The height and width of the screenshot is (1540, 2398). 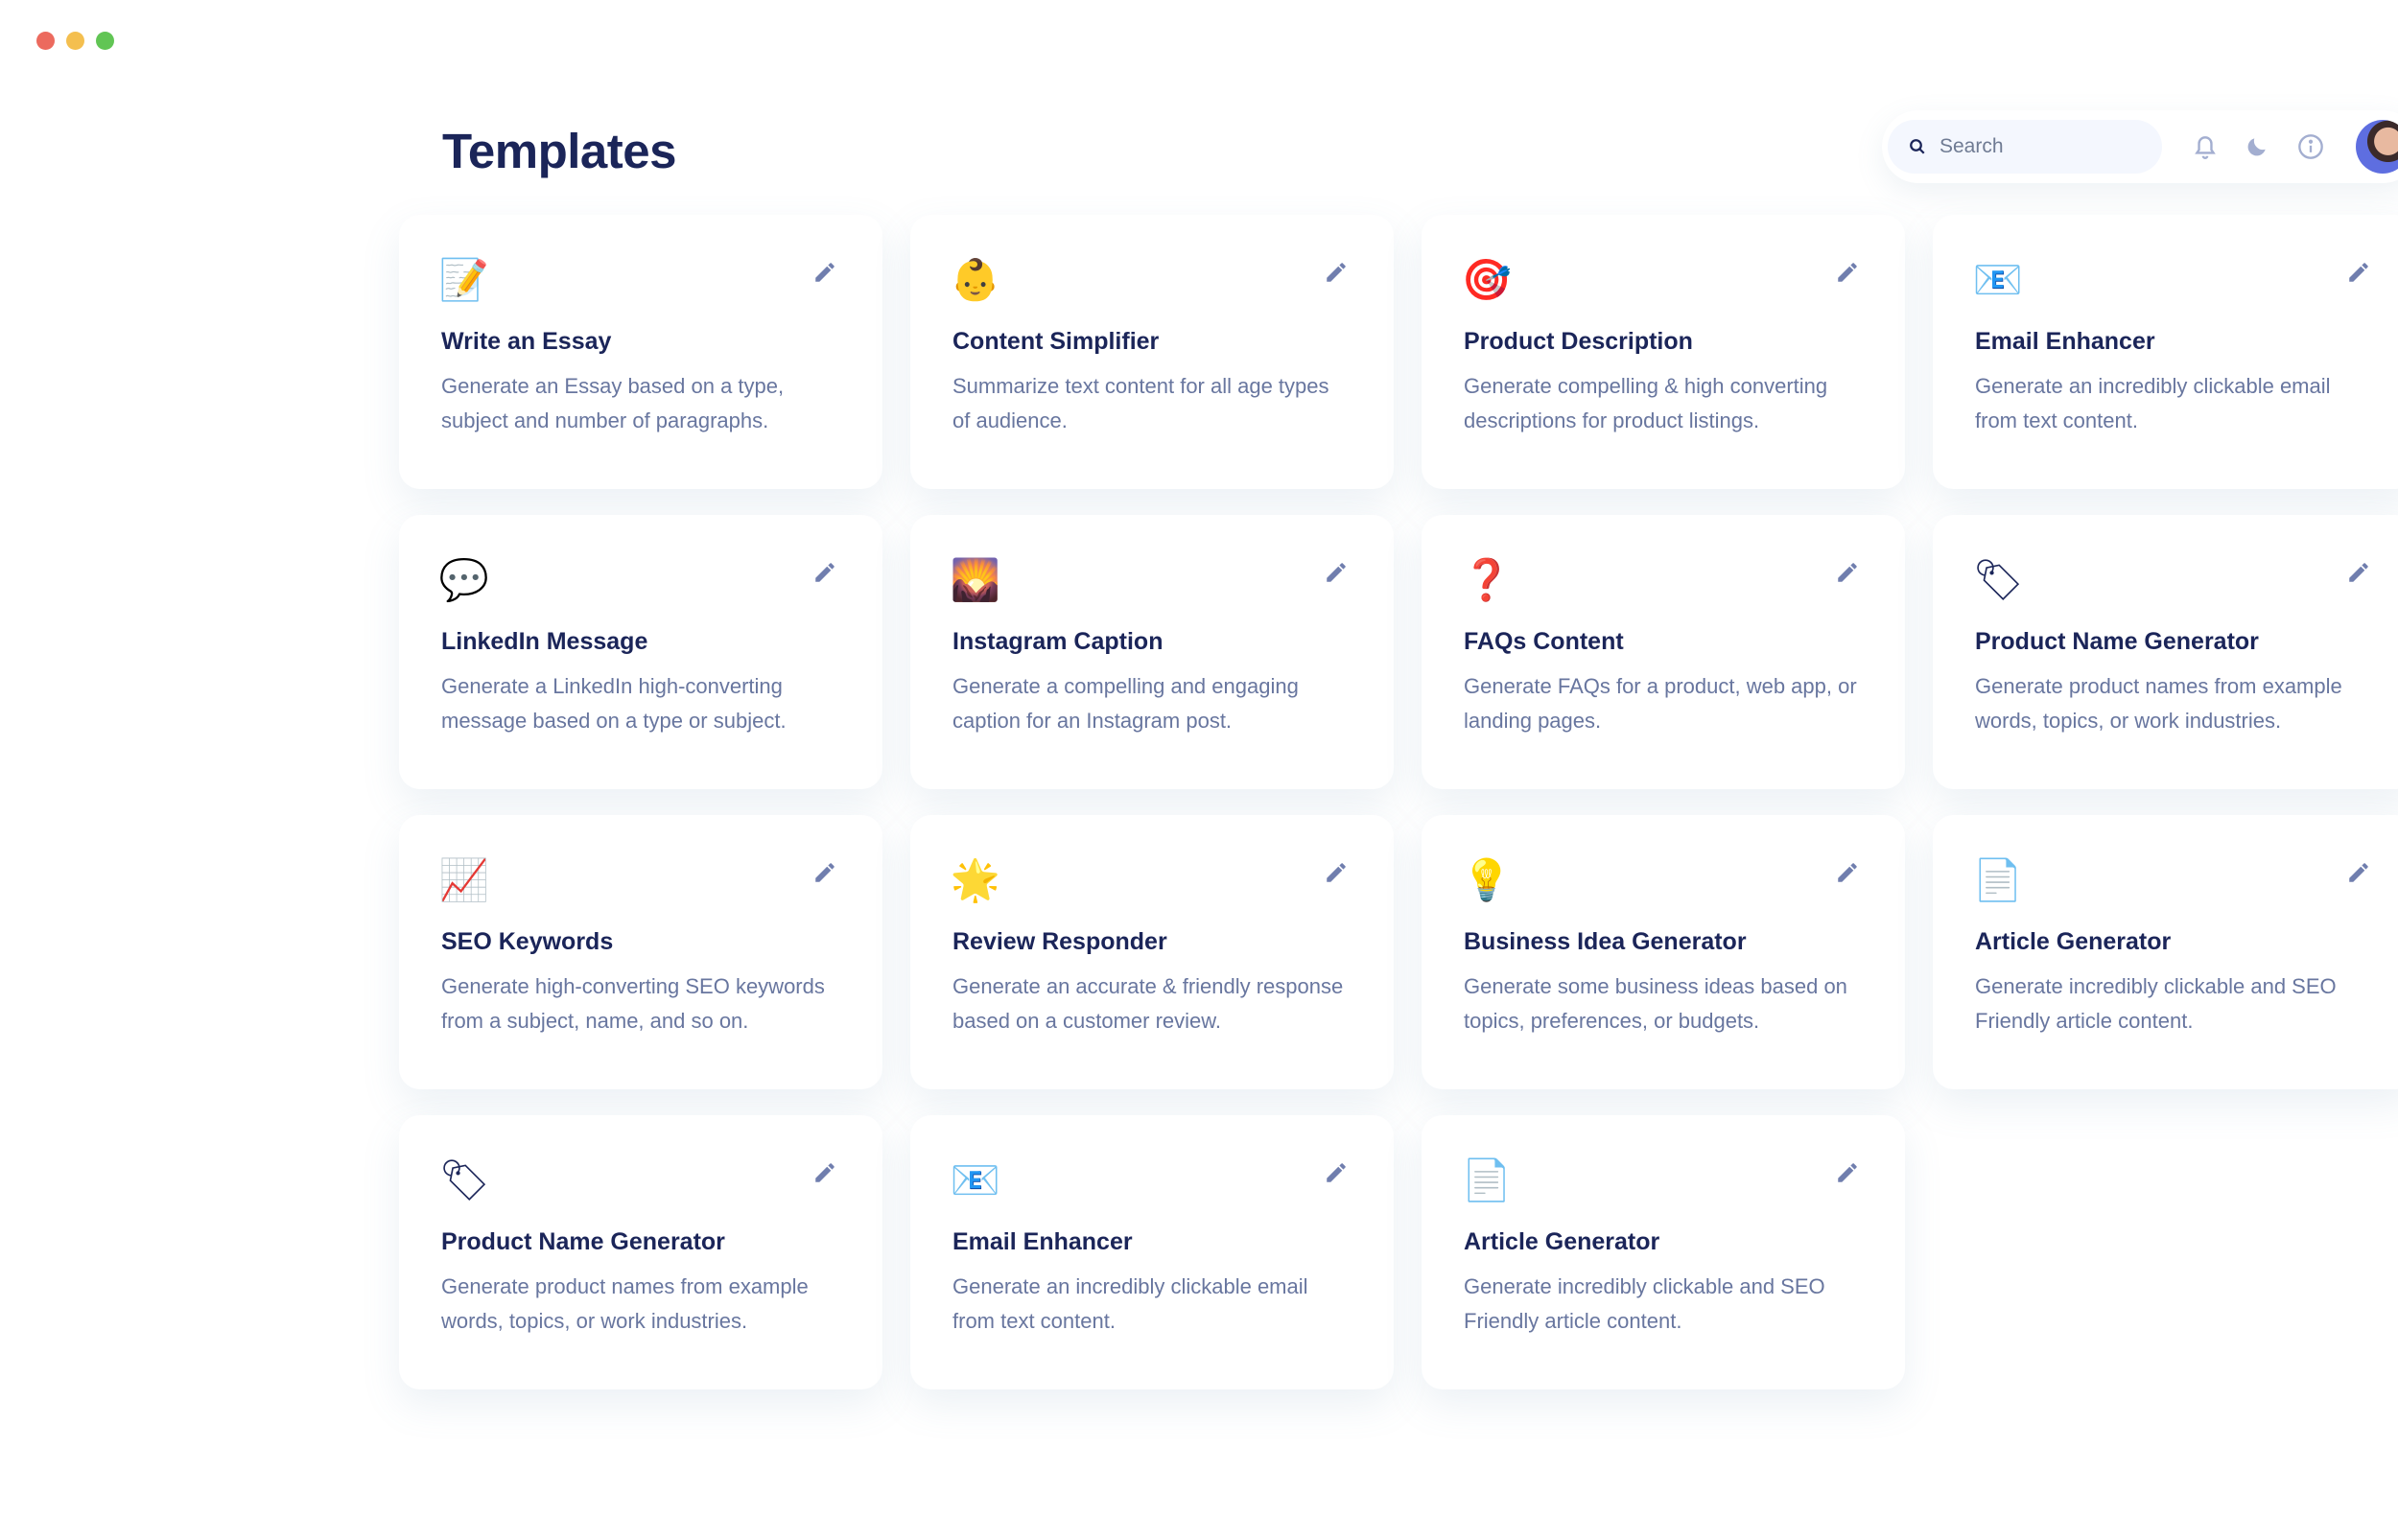 I want to click on moon-icon, so click(x=2256, y=147).